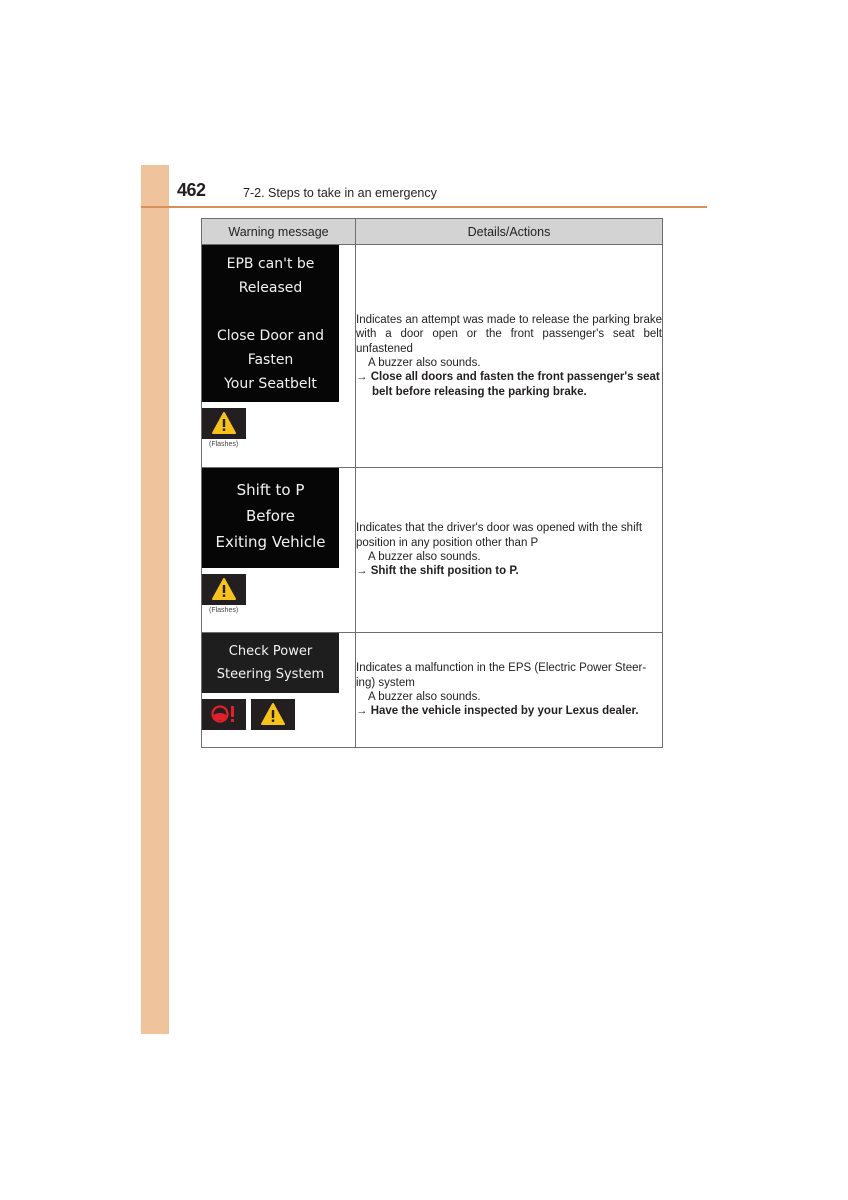  I want to click on chapter-side-tab, so click(155, 599).